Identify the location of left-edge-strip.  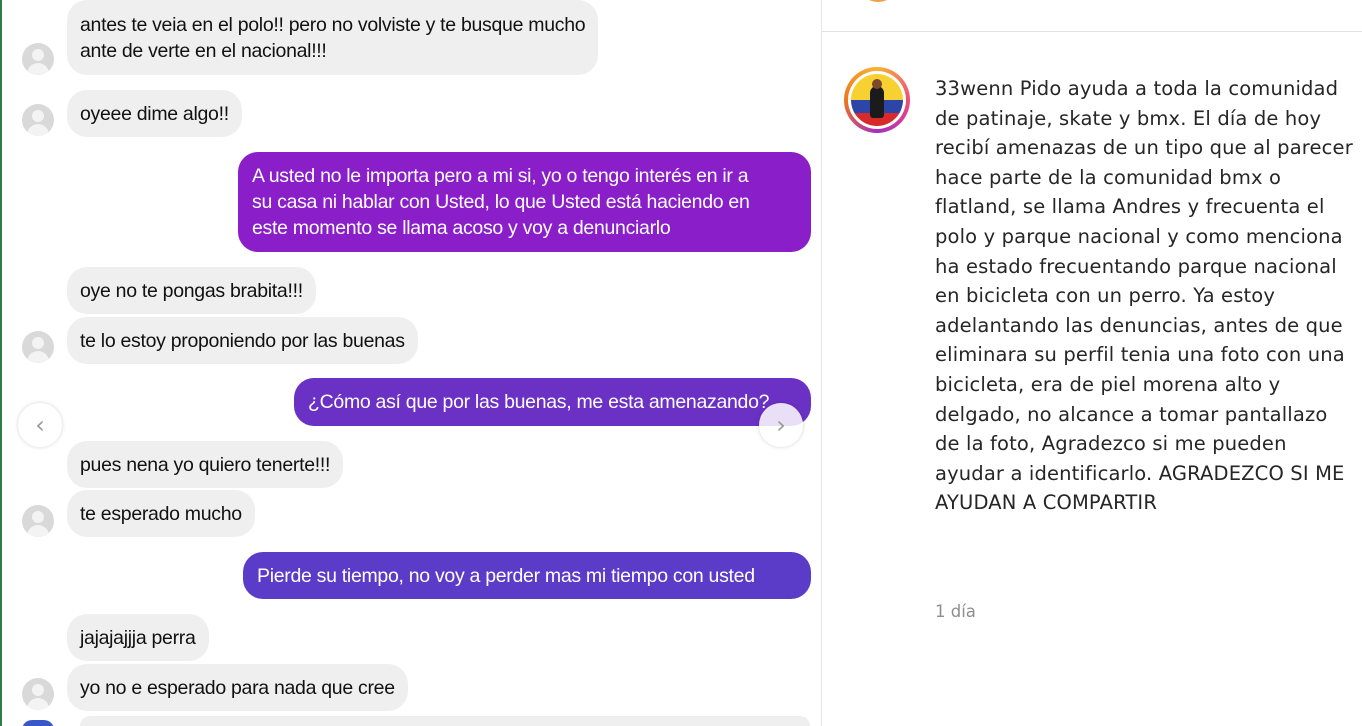
(1, 363).